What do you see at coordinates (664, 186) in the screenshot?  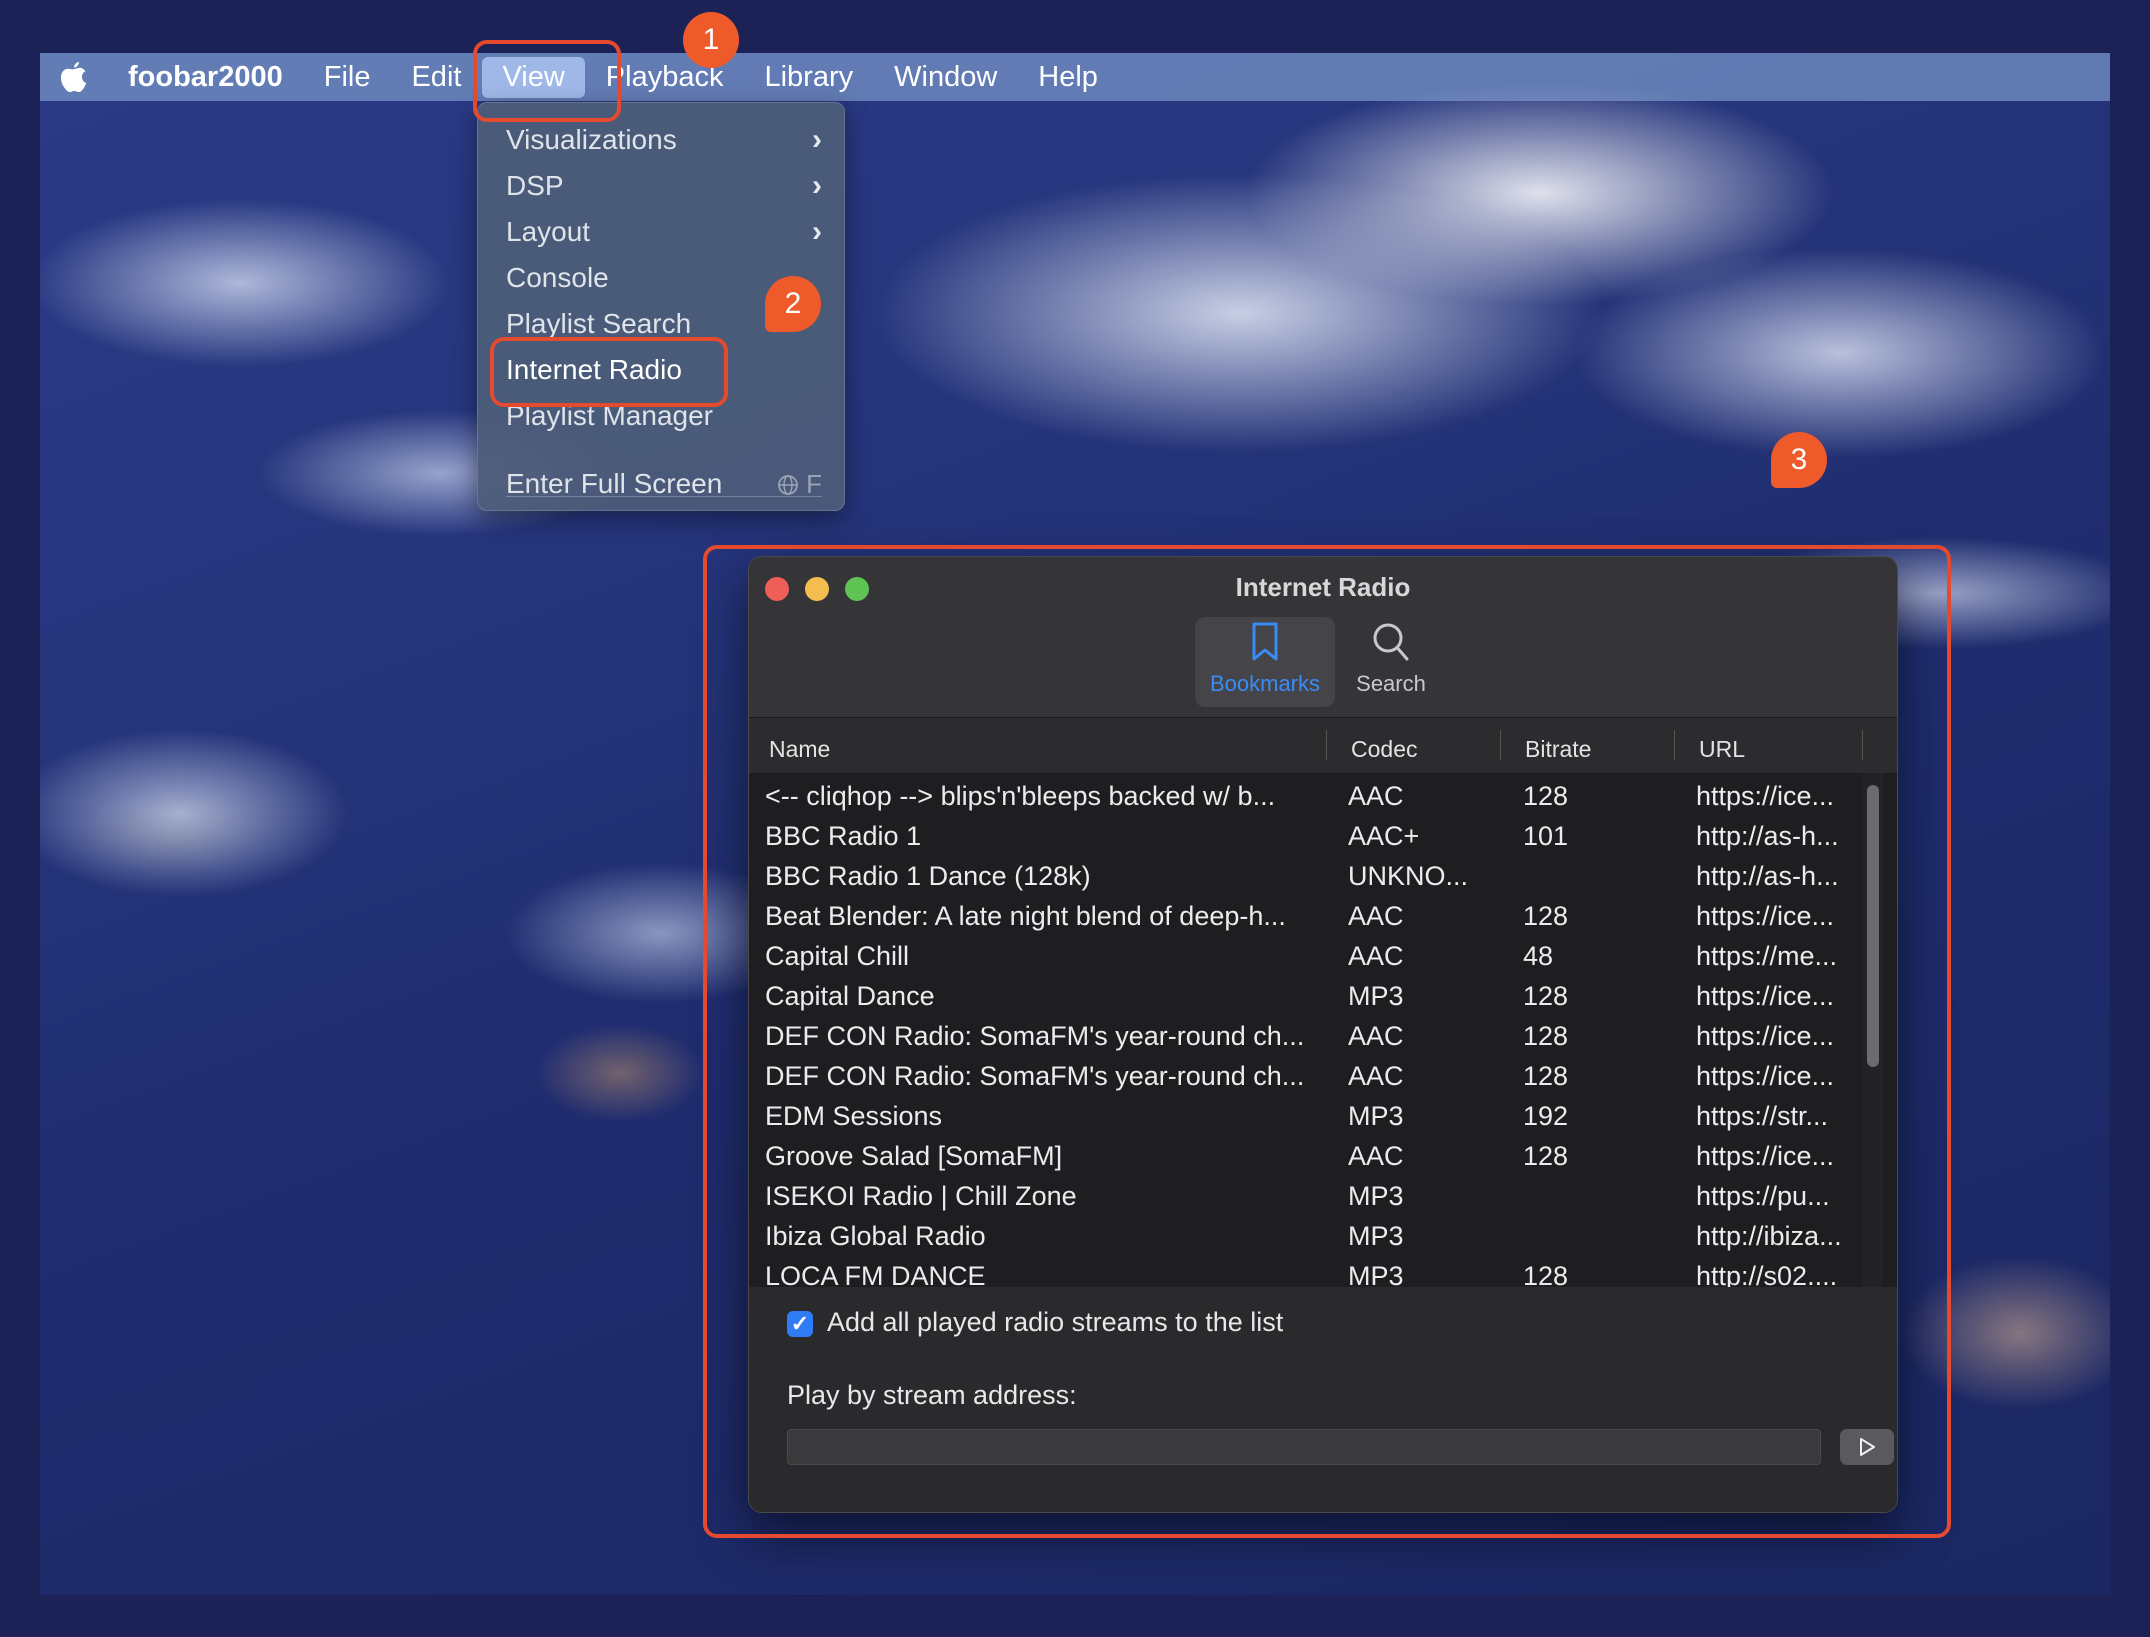 I see `menu-item-dsp: DSP ›` at bounding box center [664, 186].